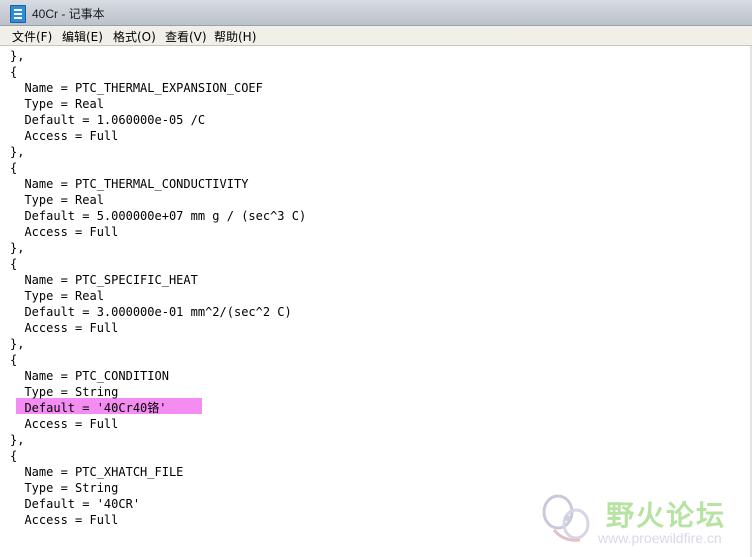  What do you see at coordinates (235, 36) in the screenshot?
I see `menu-help: 帮助(H)` at bounding box center [235, 36].